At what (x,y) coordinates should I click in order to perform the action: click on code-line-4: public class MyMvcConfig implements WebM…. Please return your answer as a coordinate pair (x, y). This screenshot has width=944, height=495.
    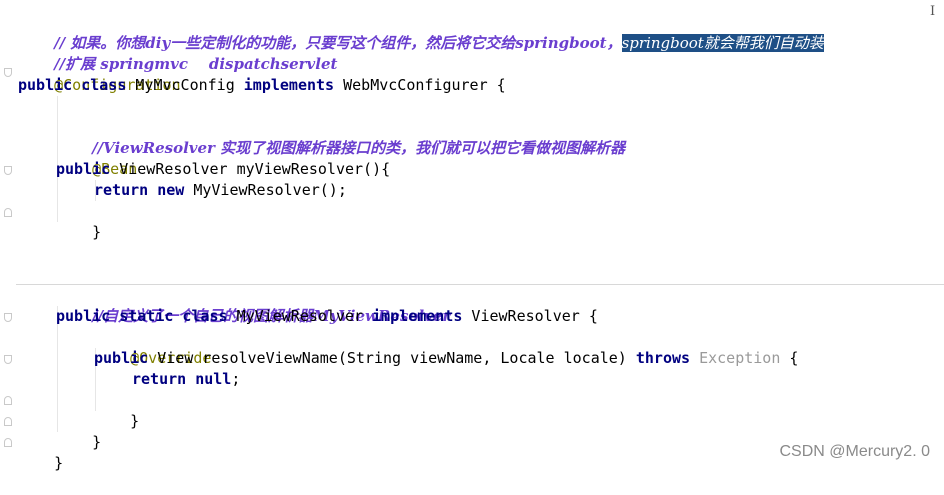
    Looking at the image, I should click on (262, 85).